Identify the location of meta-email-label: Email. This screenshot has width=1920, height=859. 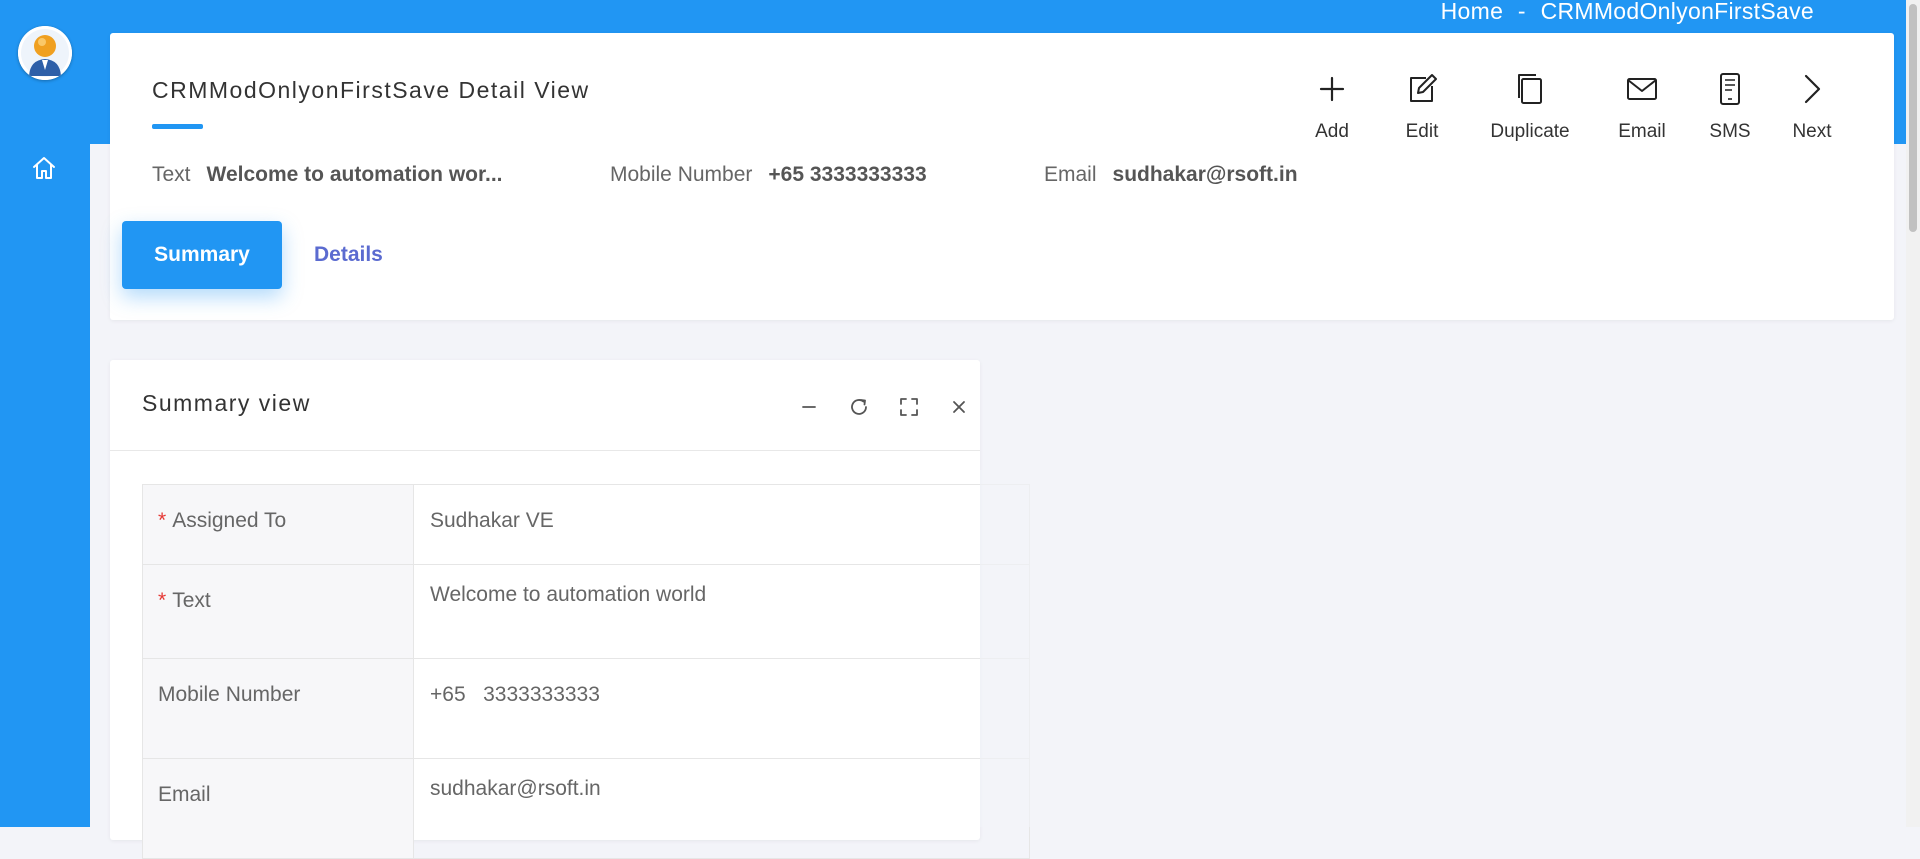
(1070, 174).